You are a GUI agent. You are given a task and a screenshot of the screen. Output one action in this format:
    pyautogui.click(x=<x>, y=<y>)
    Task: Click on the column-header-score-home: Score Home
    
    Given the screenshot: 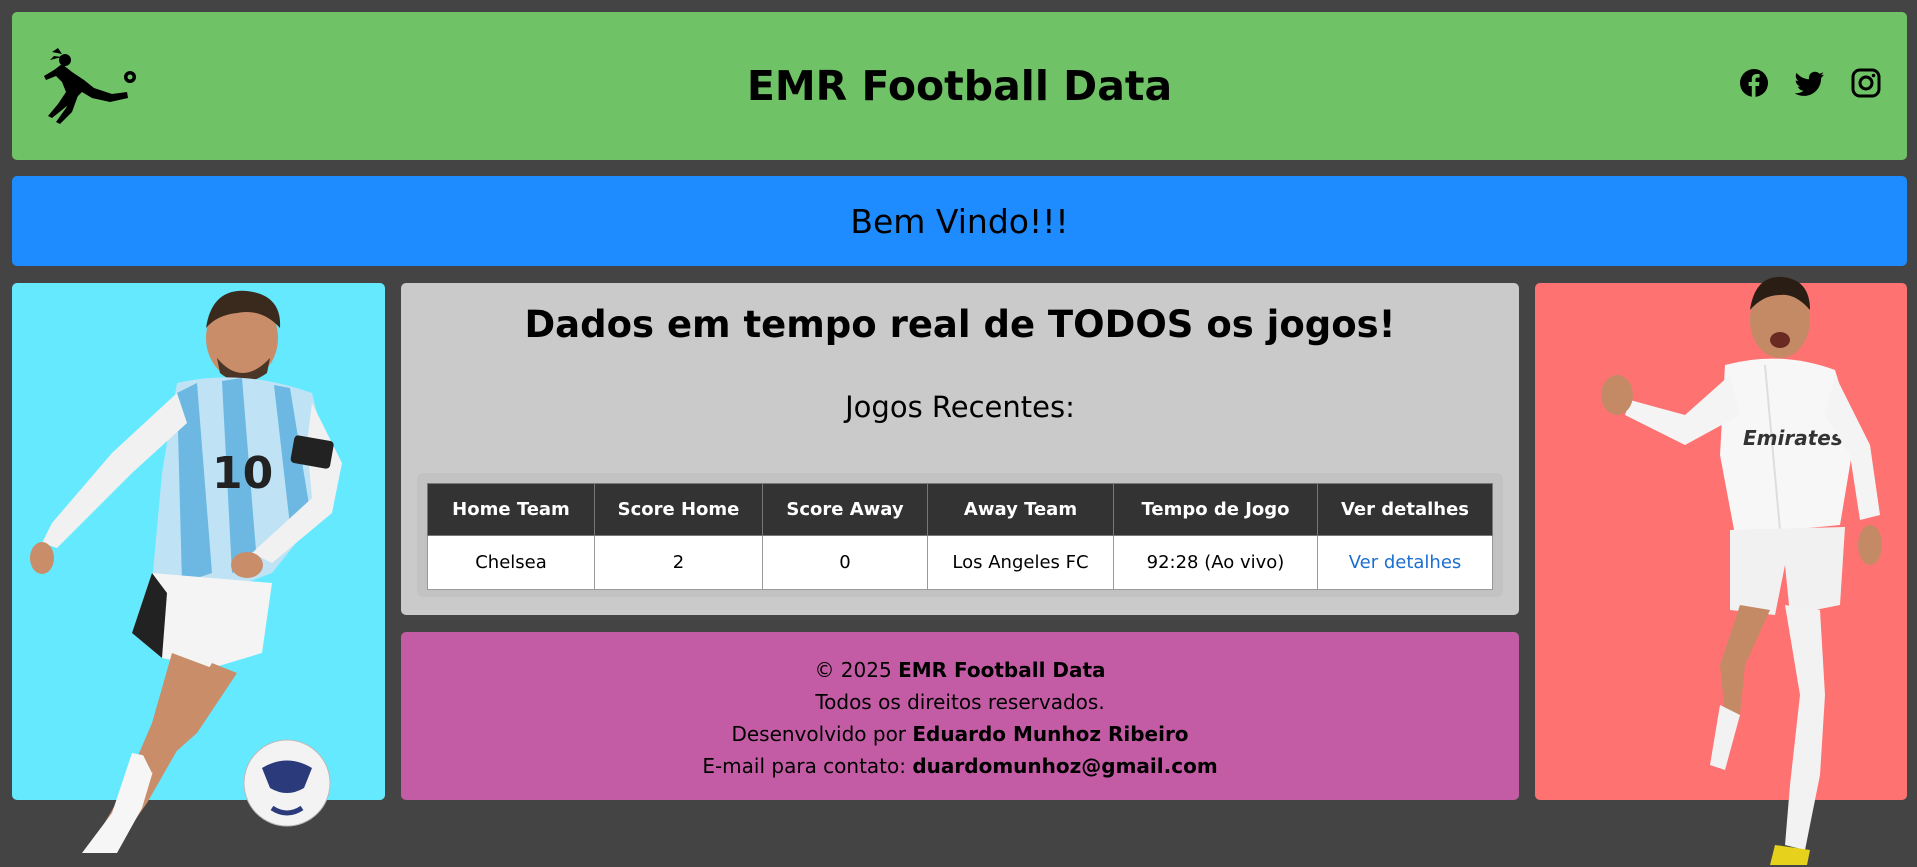 What is the action you would take?
    pyautogui.click(x=678, y=509)
    